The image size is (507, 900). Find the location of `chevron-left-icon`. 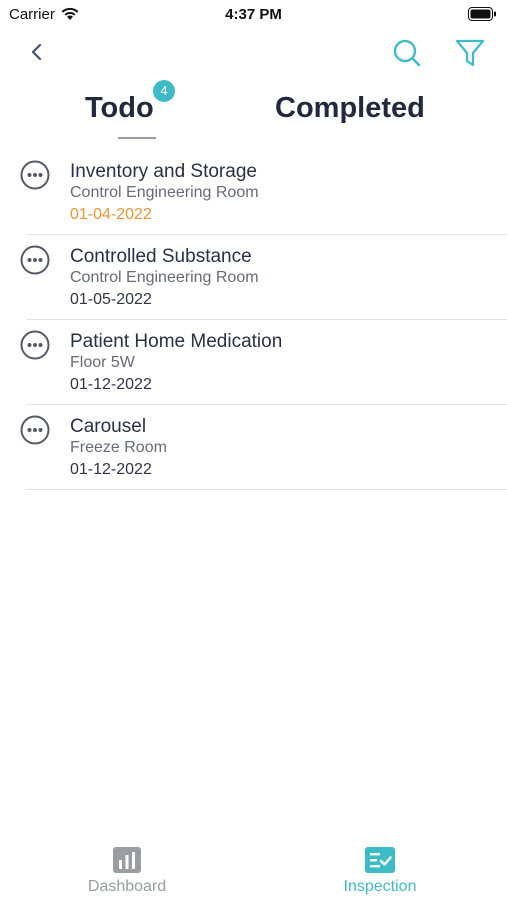

chevron-left-icon is located at coordinates (36, 52).